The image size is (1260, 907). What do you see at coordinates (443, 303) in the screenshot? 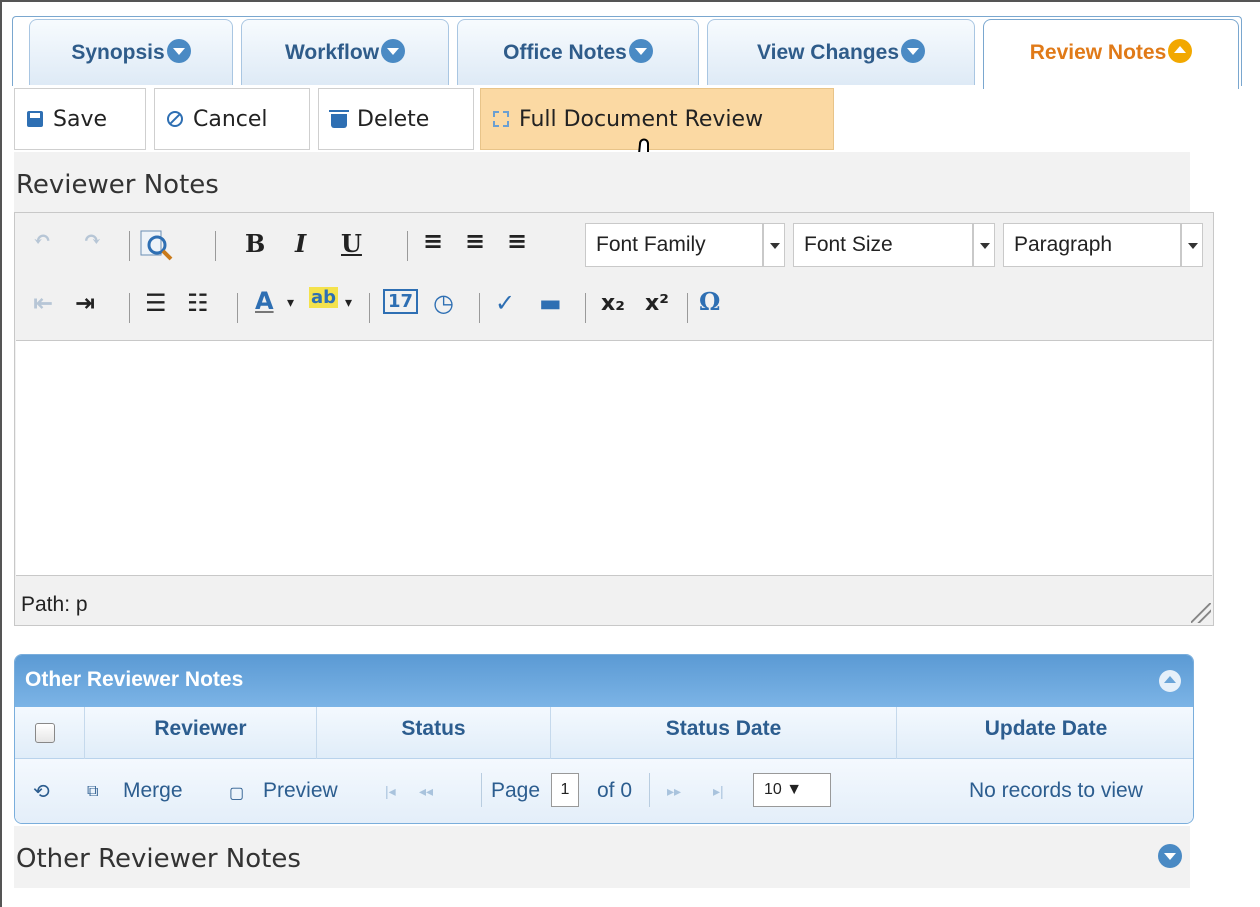
I see `clock-icon: ◷` at bounding box center [443, 303].